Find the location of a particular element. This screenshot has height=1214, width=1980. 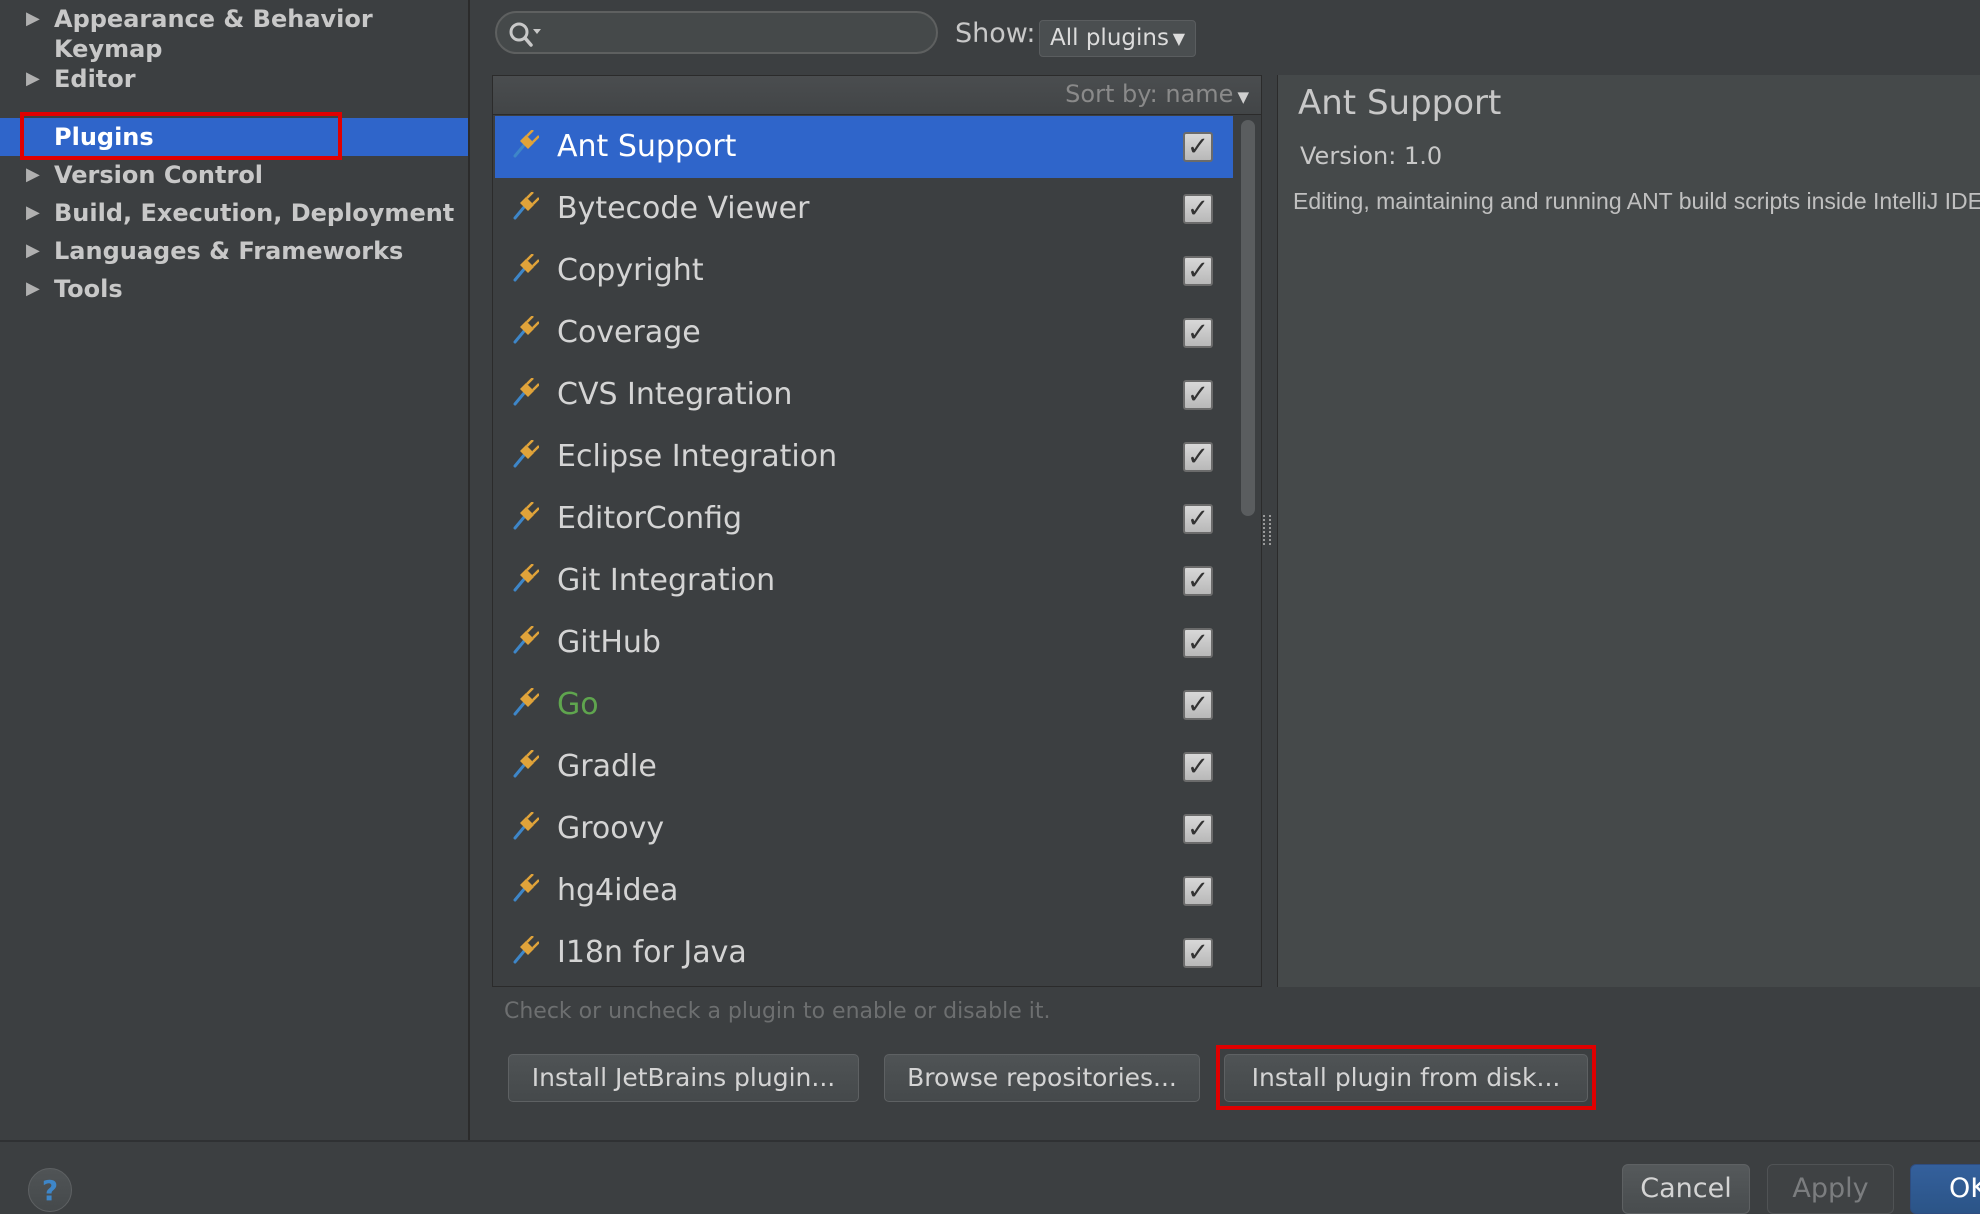

pane-splitter-handle is located at coordinates (1267, 530).